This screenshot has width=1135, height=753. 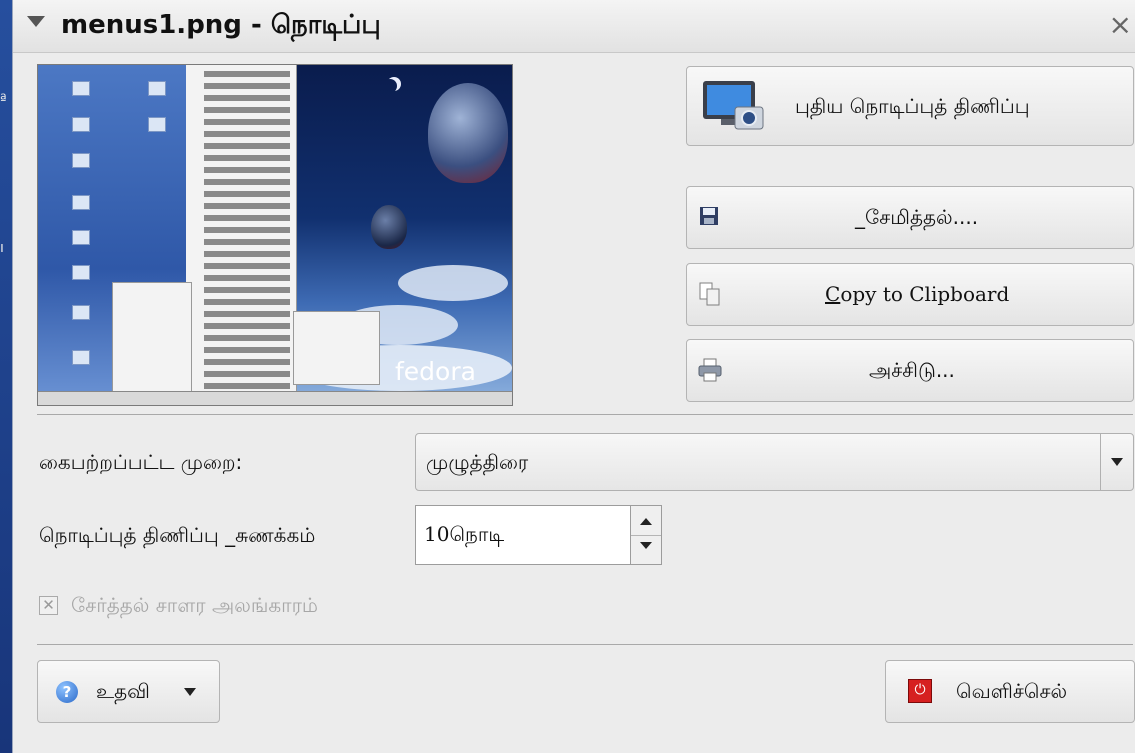 I want to click on copy-label-rest: opy to Clipboard, so click(x=925, y=294).